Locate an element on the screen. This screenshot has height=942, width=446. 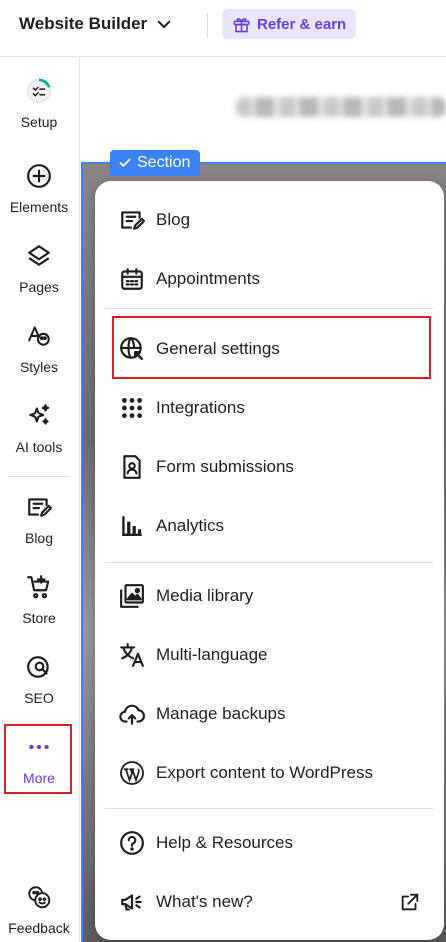
sparkles-icon is located at coordinates (39, 416).